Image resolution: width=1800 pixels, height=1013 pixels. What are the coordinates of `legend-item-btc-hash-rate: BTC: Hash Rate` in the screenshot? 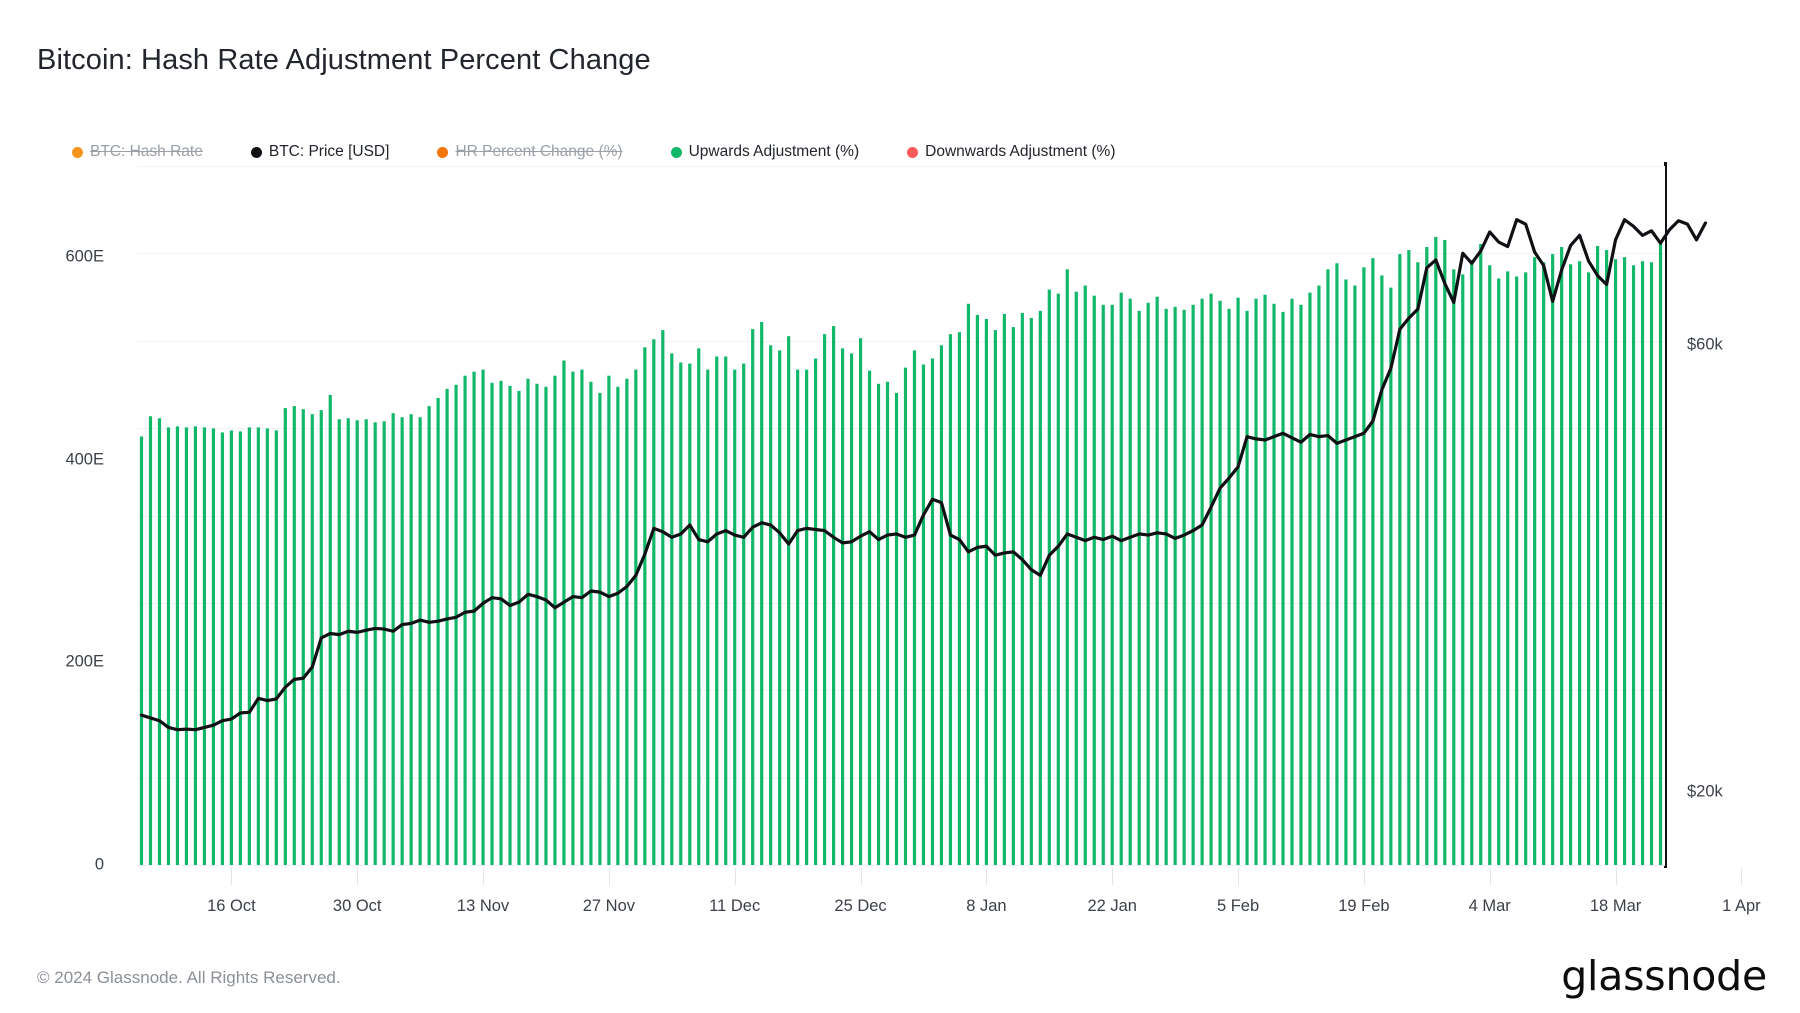 It's located at (137, 152).